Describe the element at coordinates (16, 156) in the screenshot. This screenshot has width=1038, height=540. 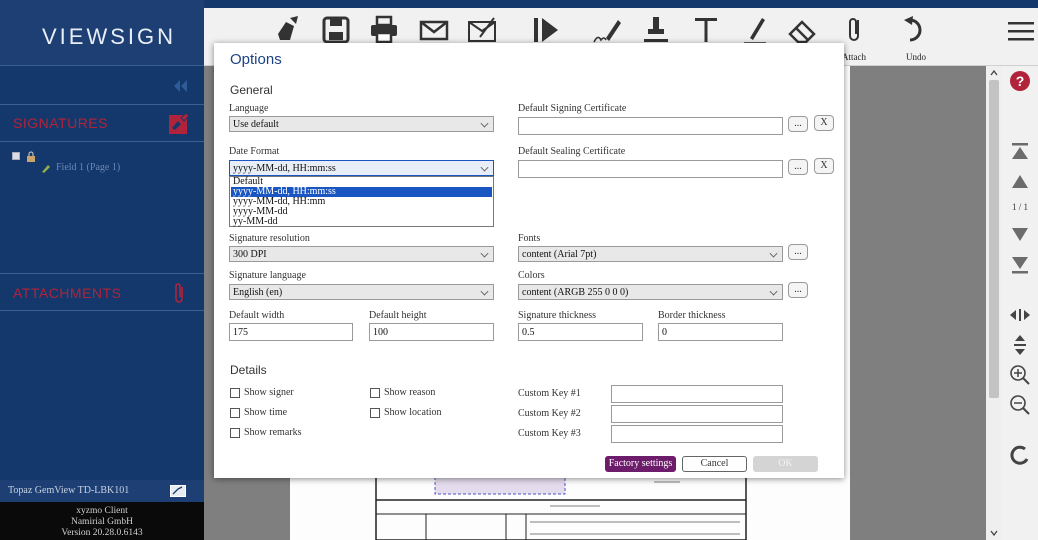
I see `tree-expander` at that location.